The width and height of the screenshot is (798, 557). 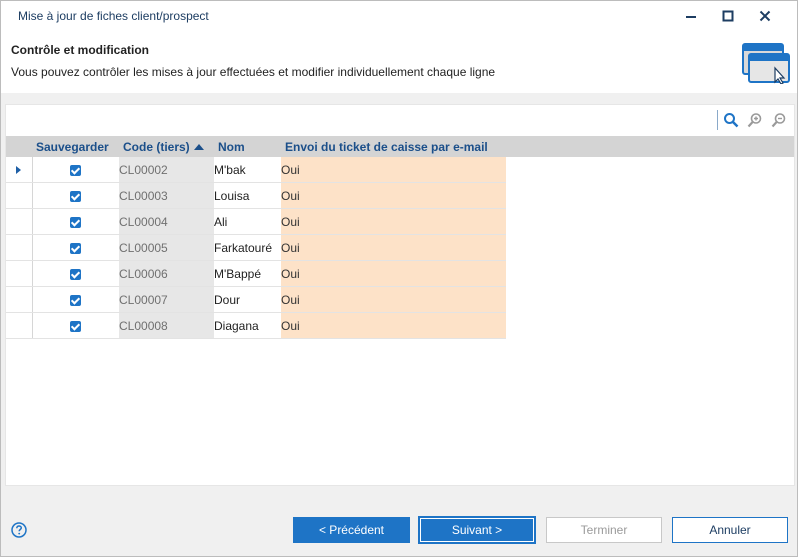 I want to click on toolbar-separator, so click(x=717, y=120).